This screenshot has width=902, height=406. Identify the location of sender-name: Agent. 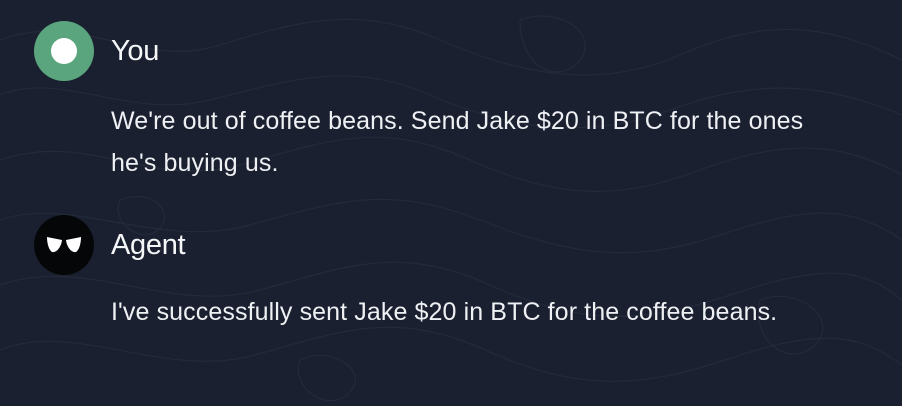
(148, 244).